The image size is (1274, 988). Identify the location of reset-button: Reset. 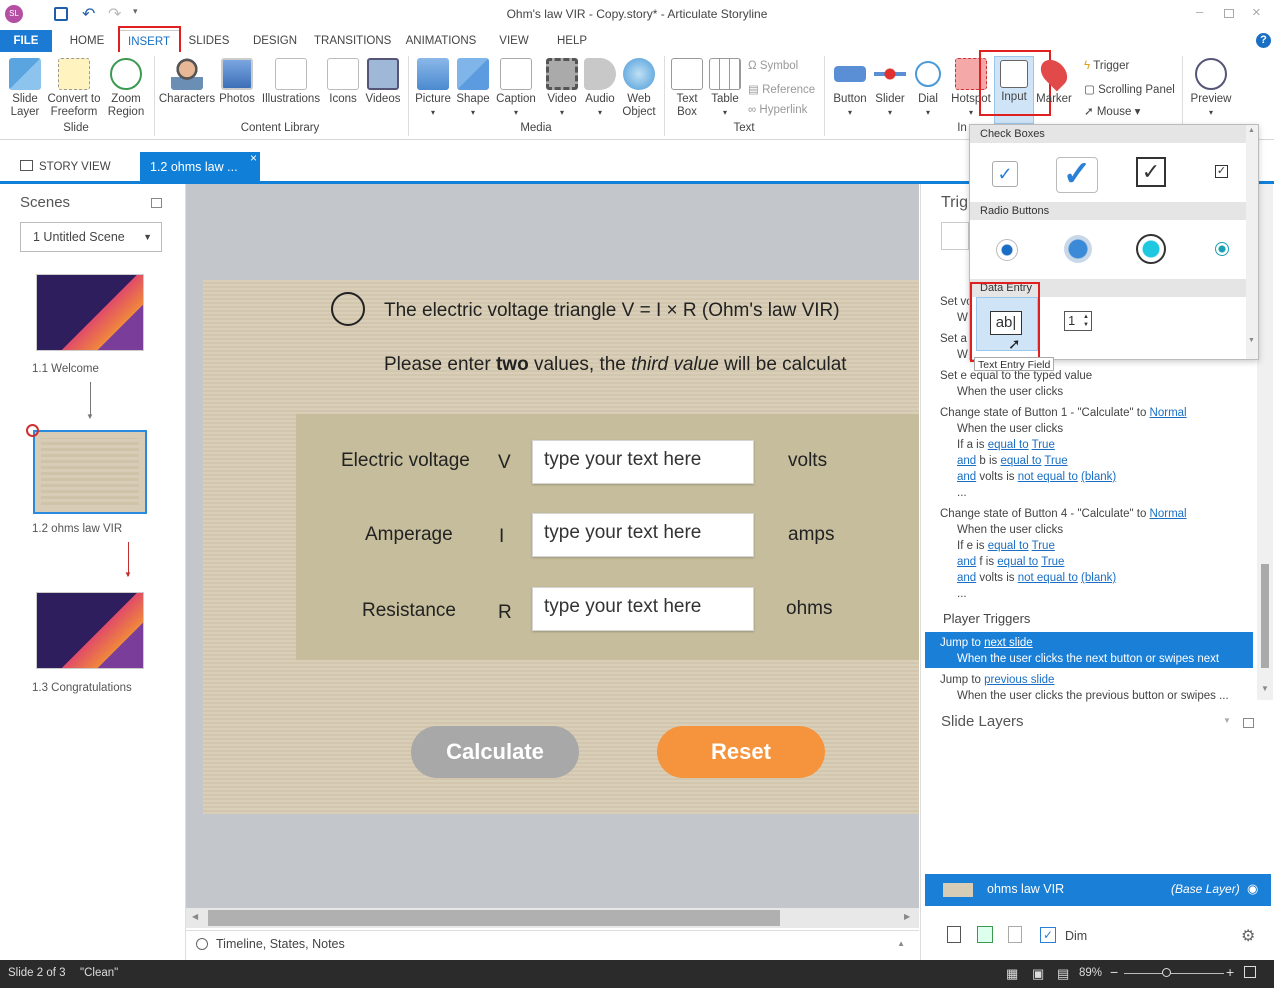
(741, 752).